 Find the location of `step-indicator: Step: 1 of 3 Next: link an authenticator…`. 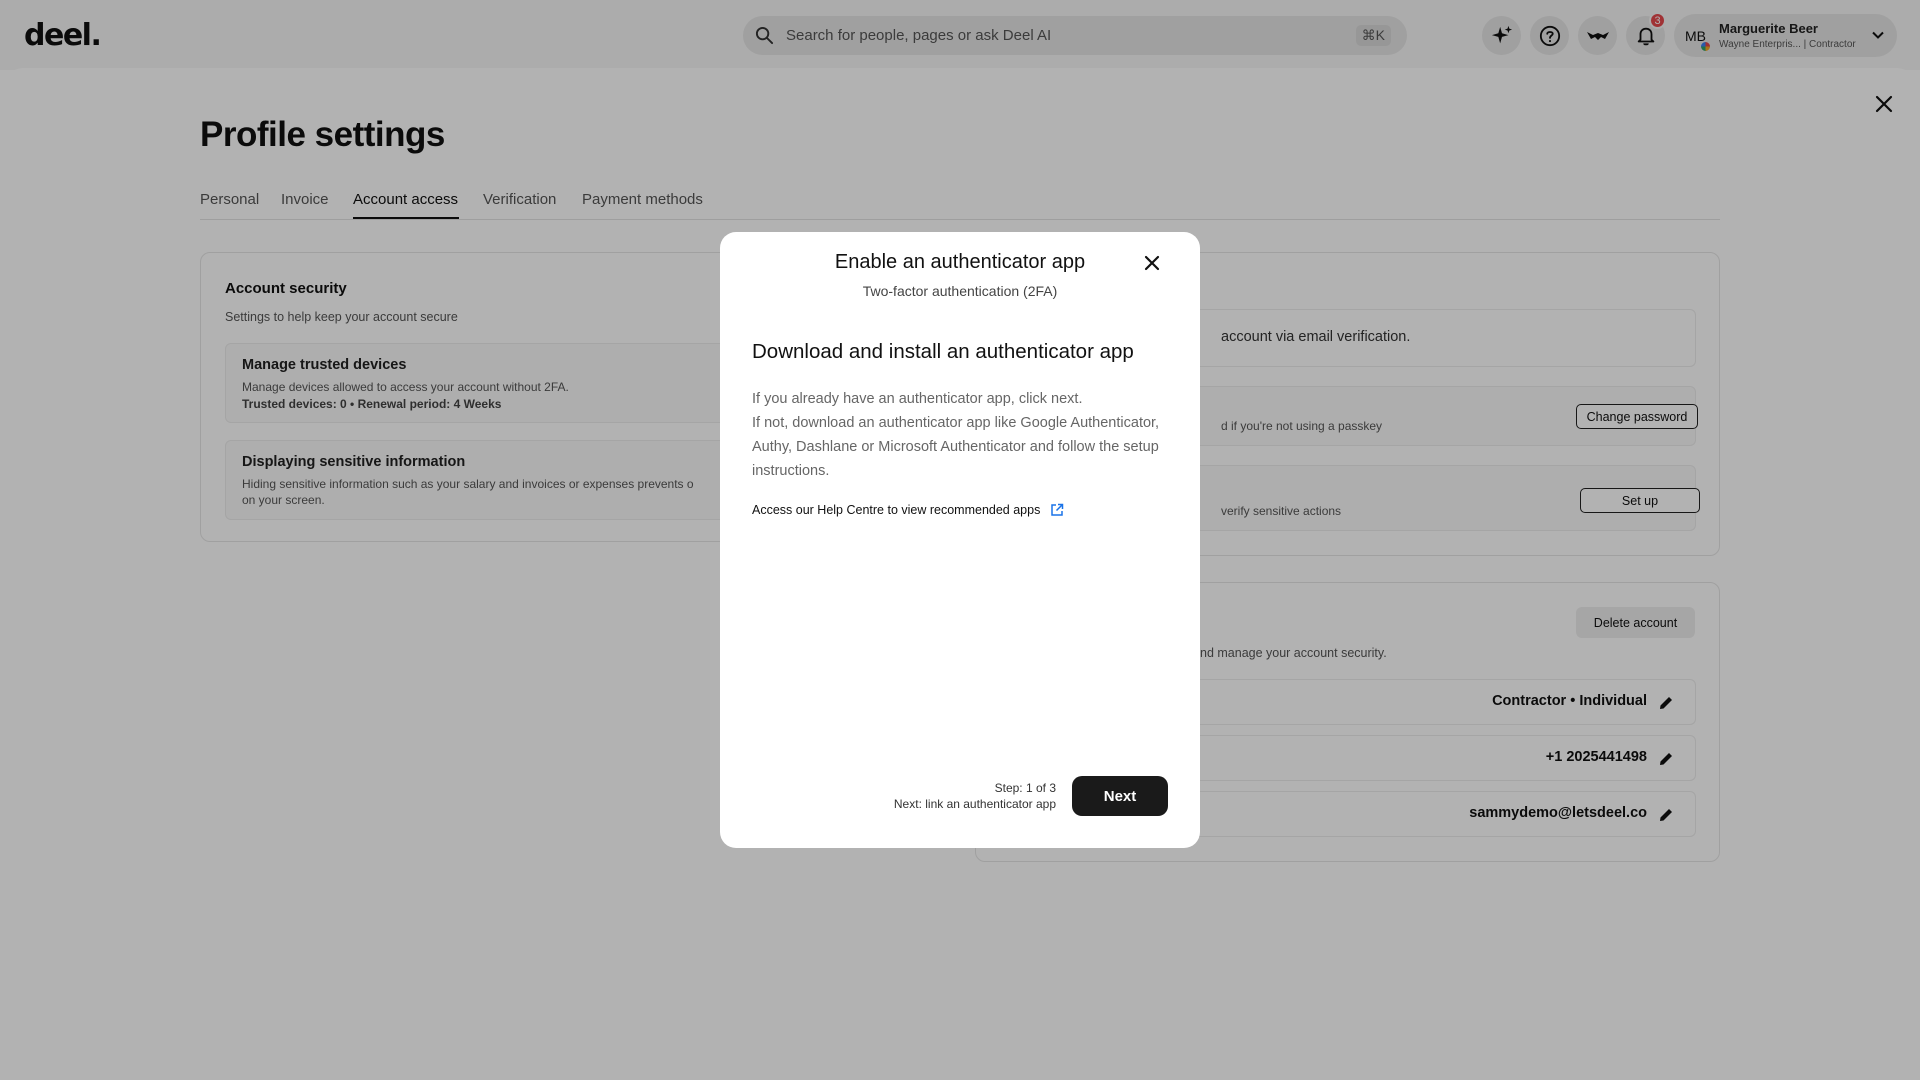

step-indicator: Step: 1 of 3 Next: link an authenticator… is located at coordinates (975, 796).